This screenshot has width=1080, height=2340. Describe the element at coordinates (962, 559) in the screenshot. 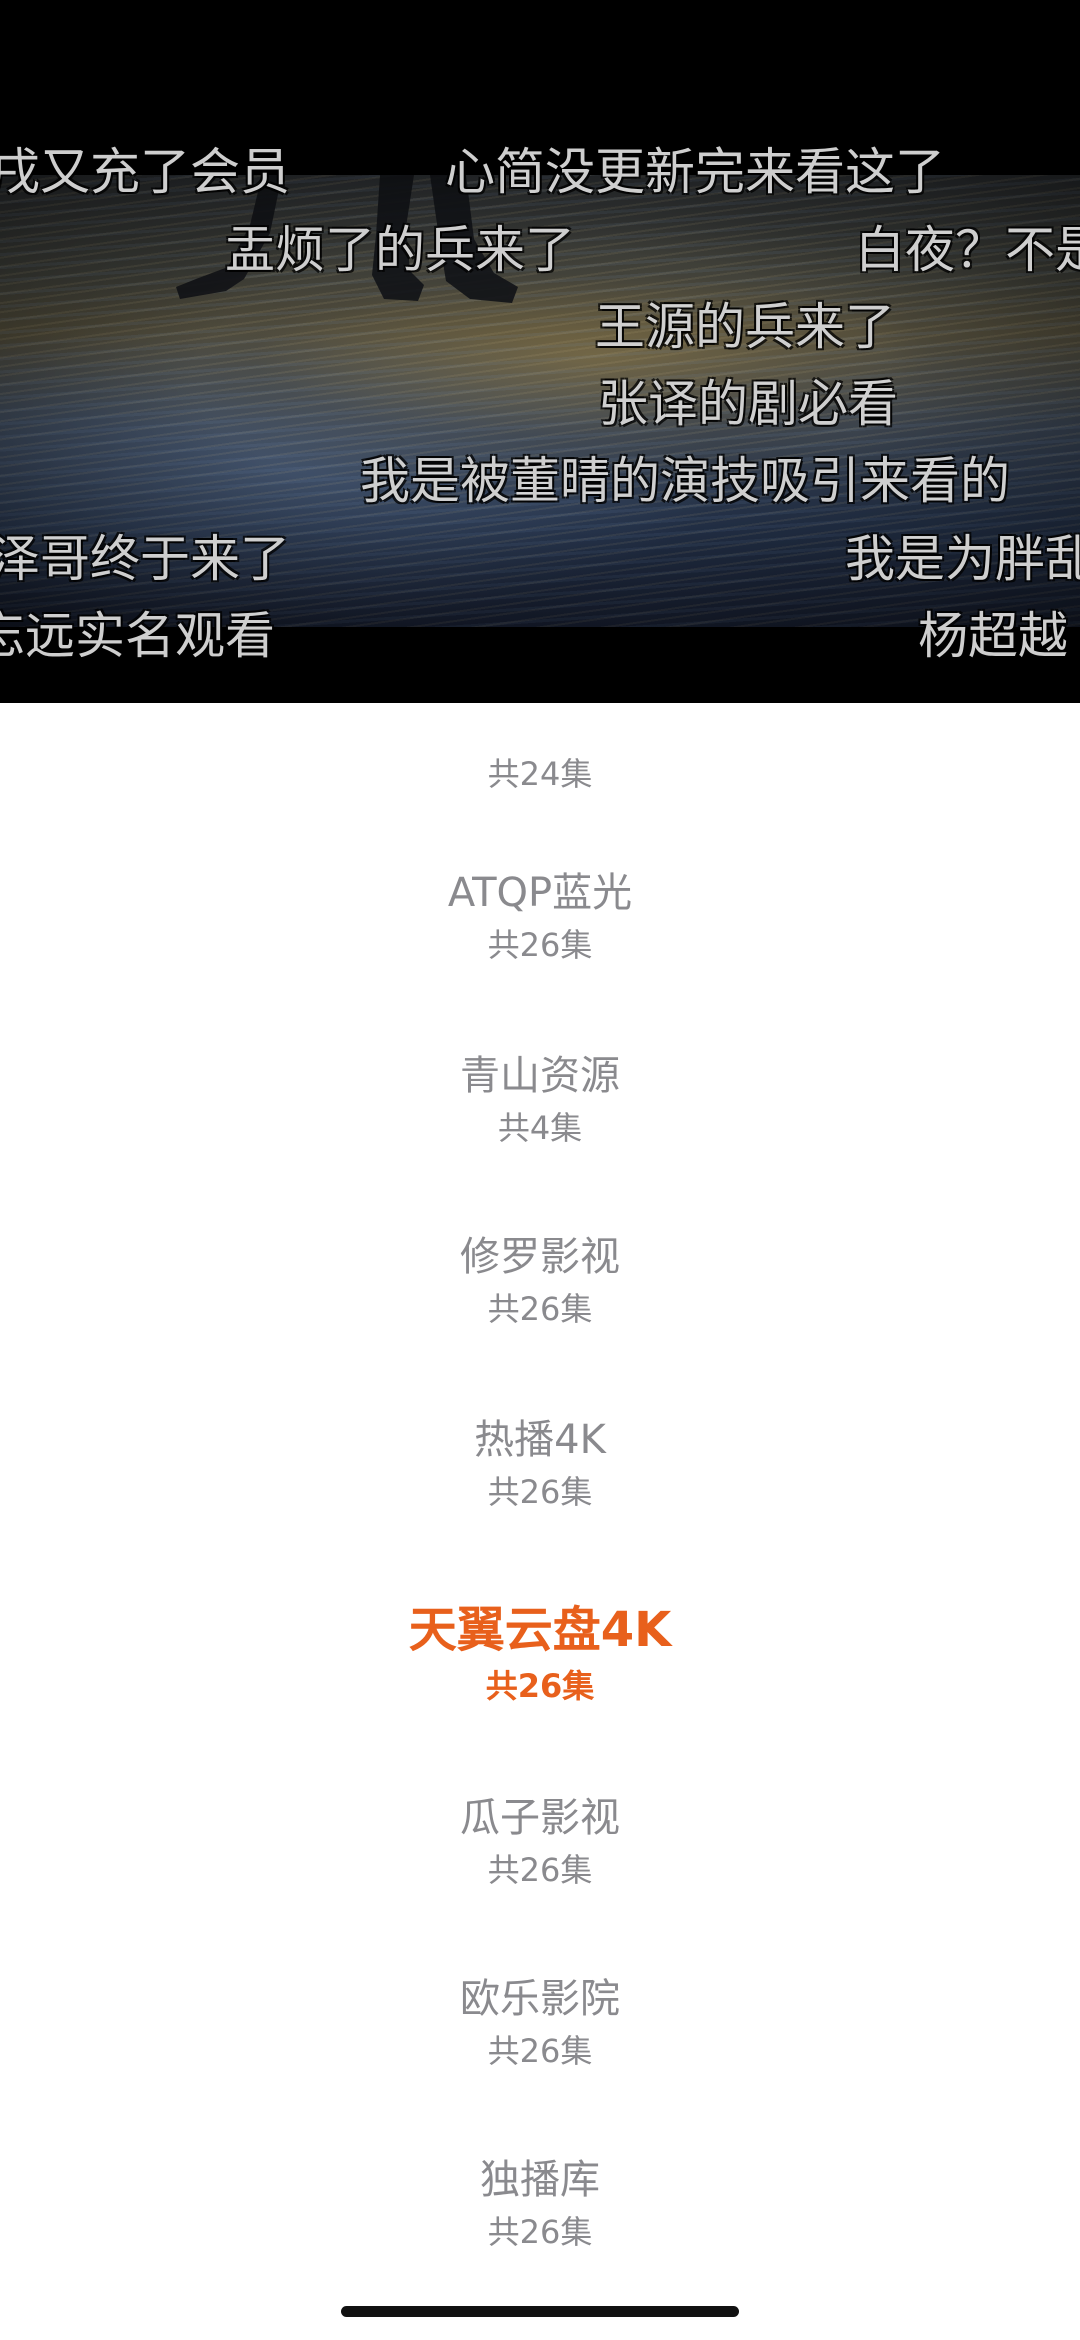

I see `danmaku-comment: 我是为胖乱` at that location.